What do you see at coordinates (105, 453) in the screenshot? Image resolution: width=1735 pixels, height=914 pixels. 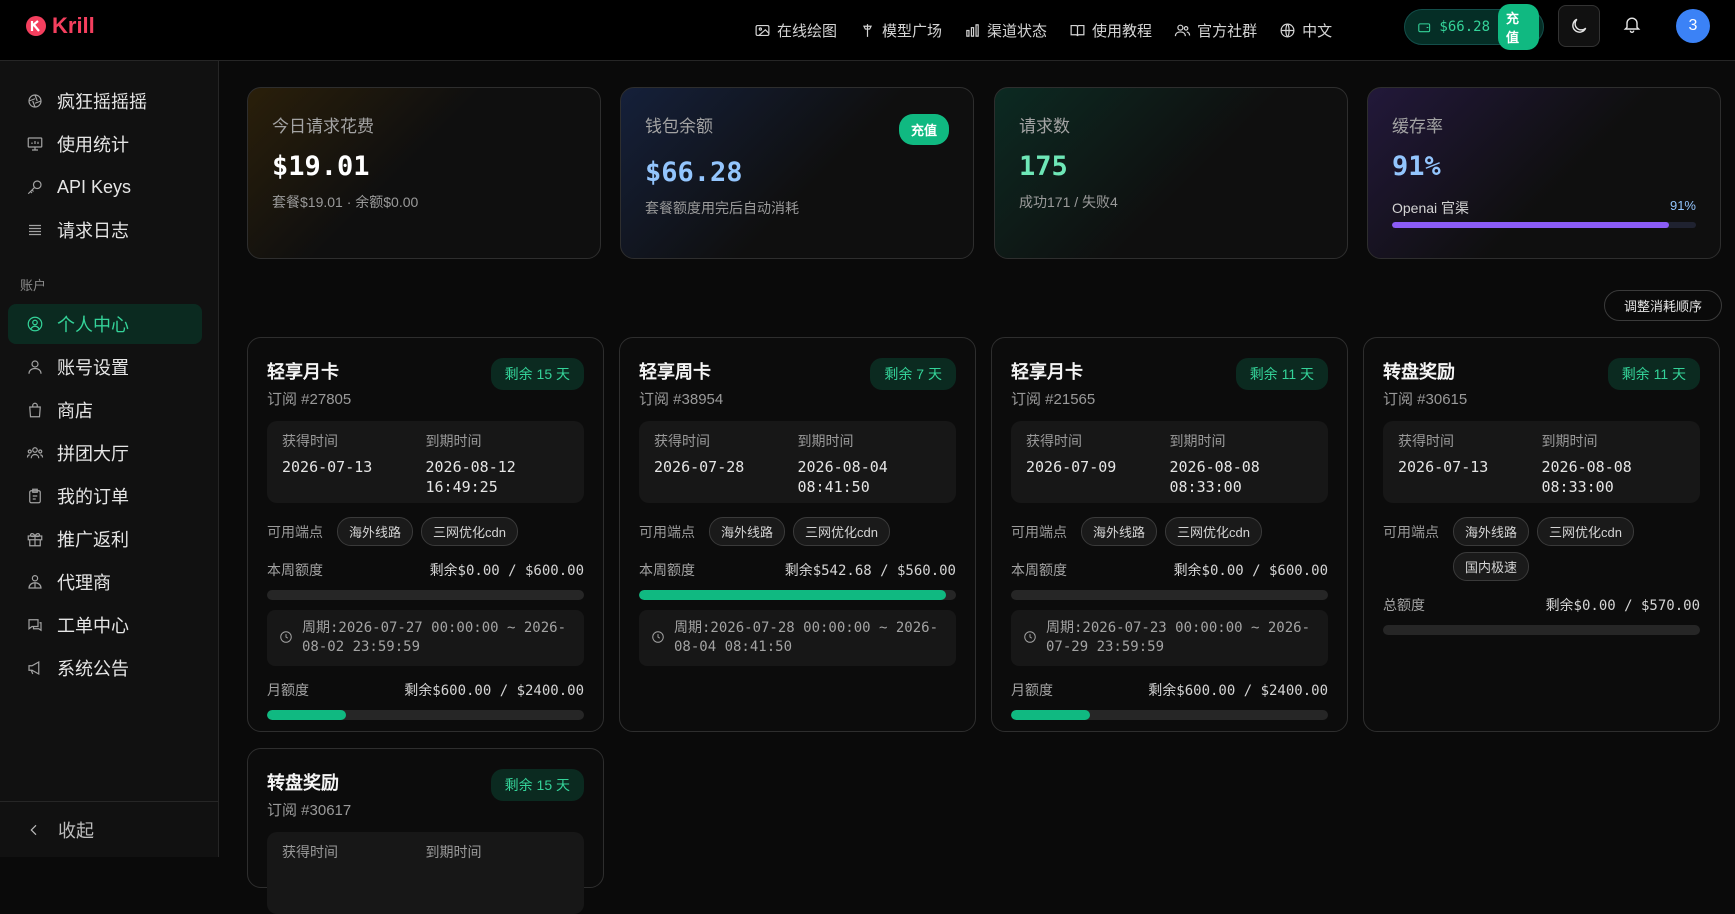 I see `sidebar-item-group-buy: 拼团大厅` at bounding box center [105, 453].